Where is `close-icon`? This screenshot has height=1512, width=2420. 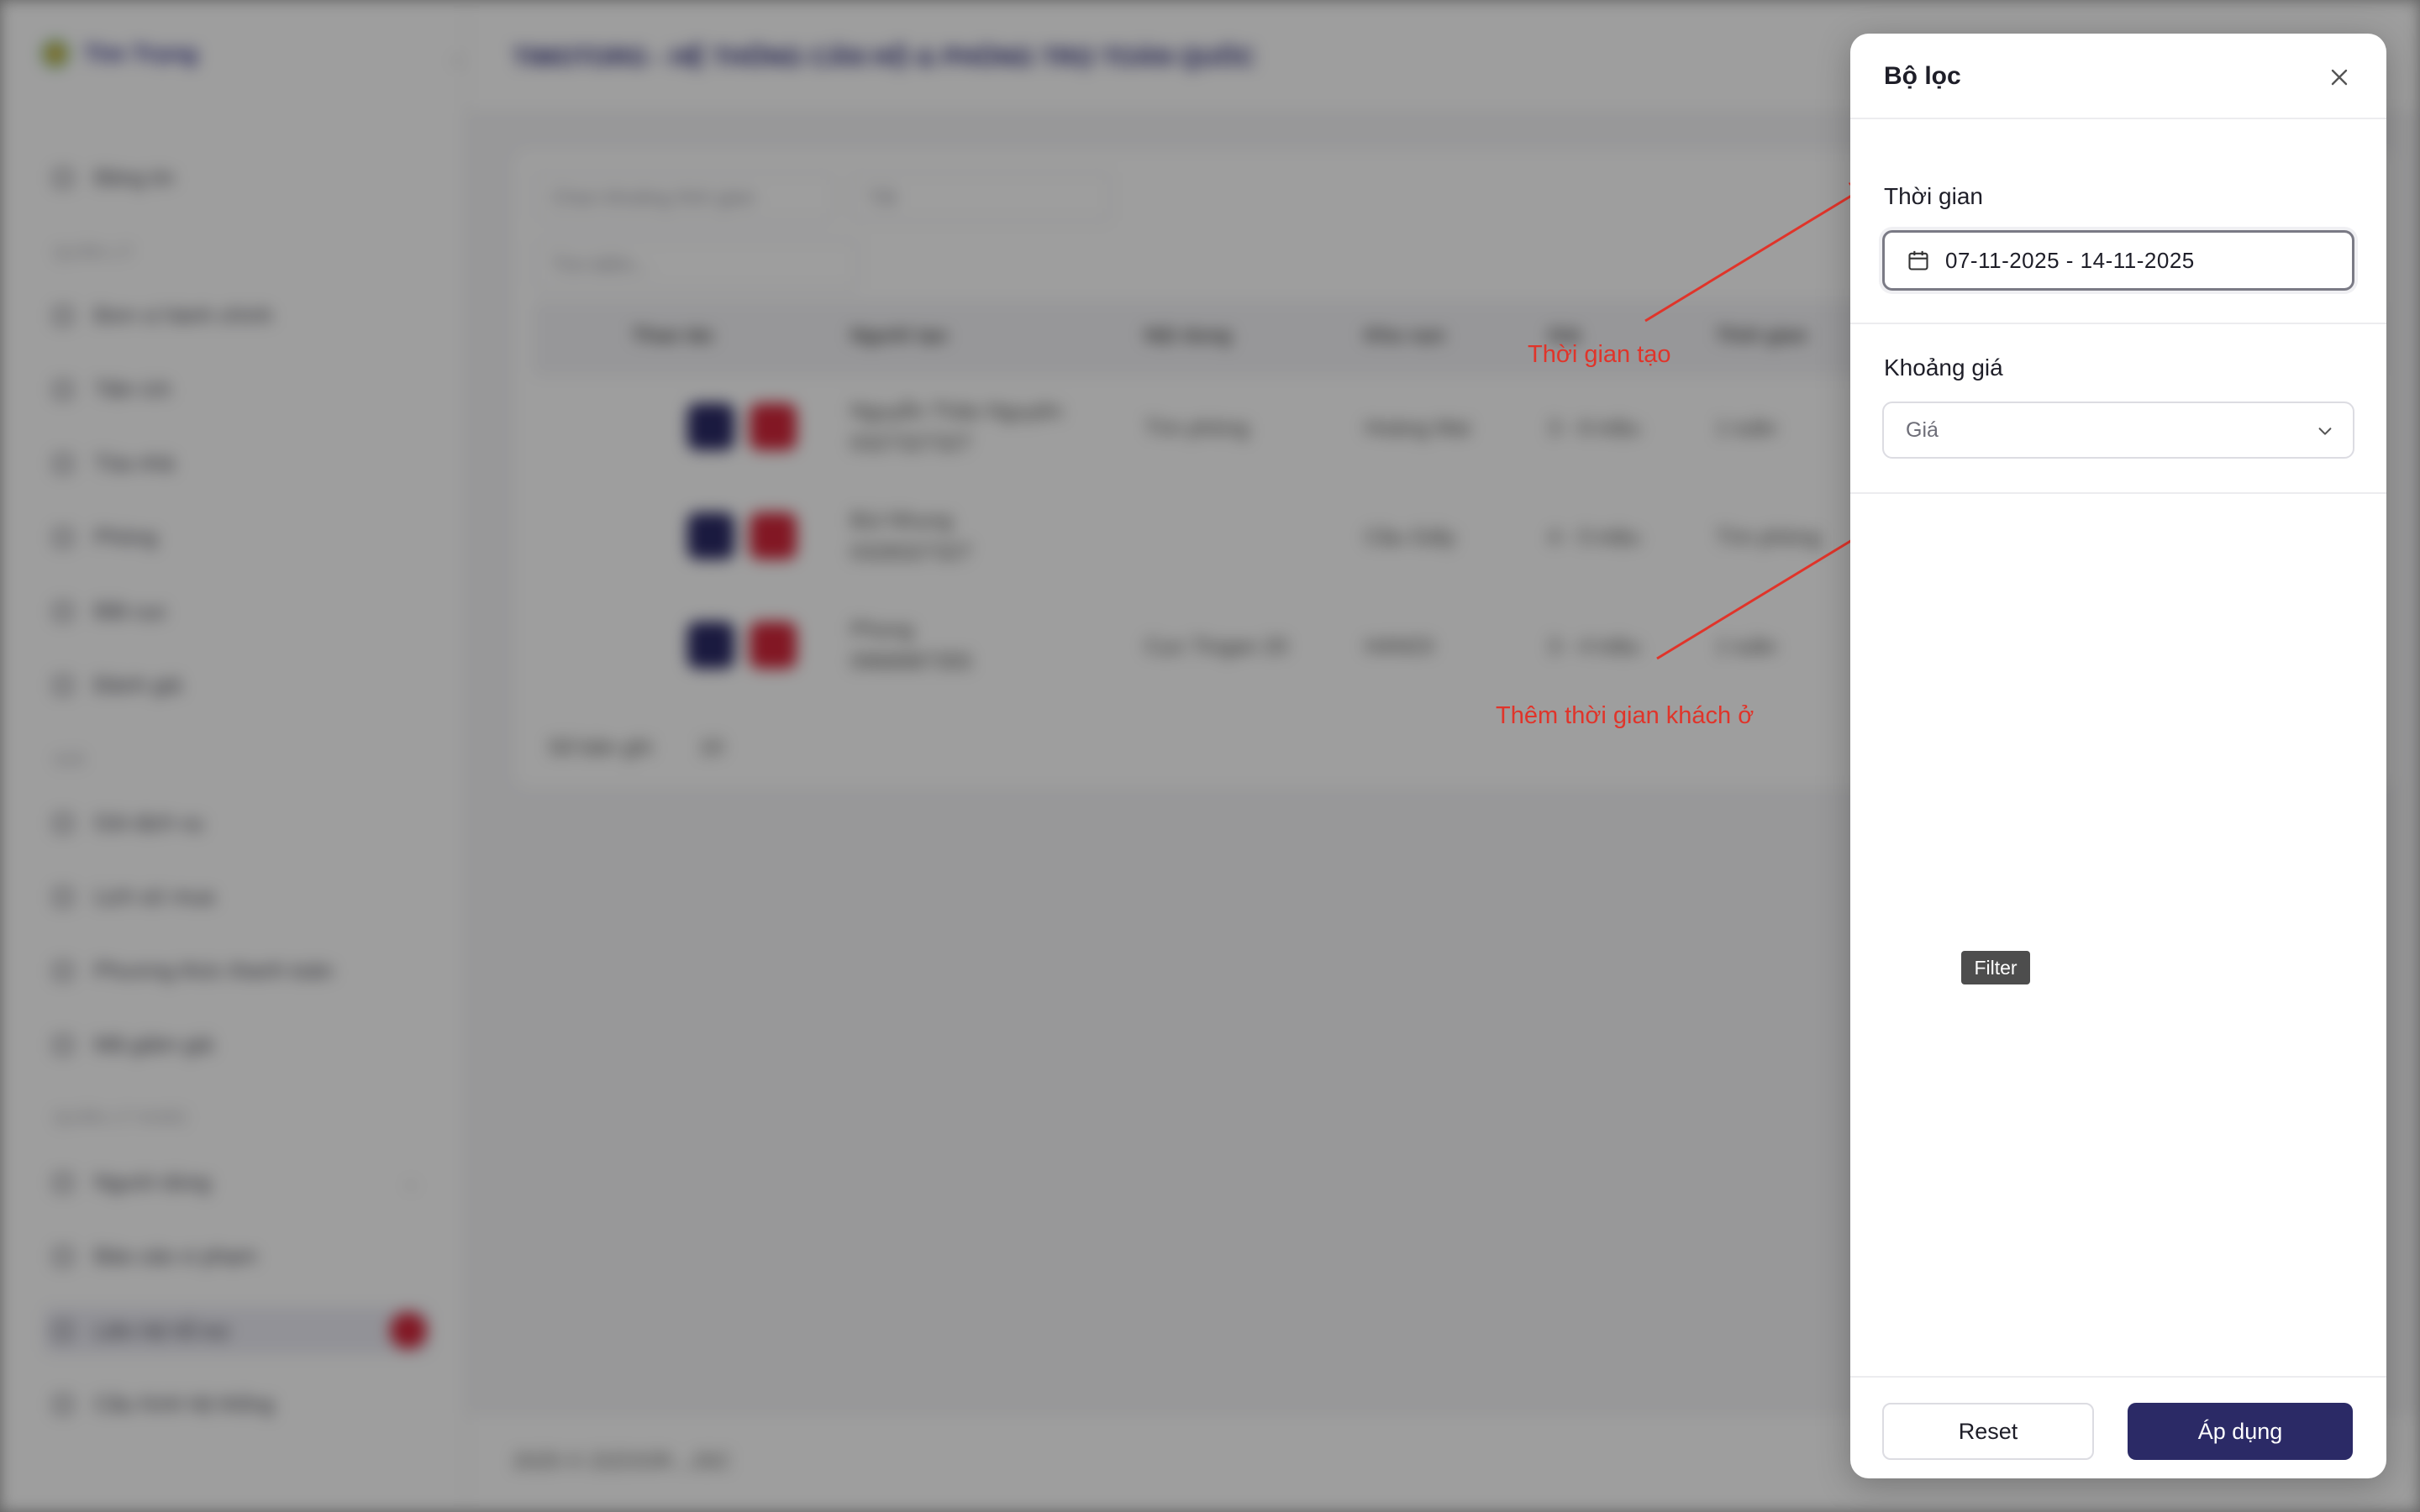
close-icon is located at coordinates (2339, 77).